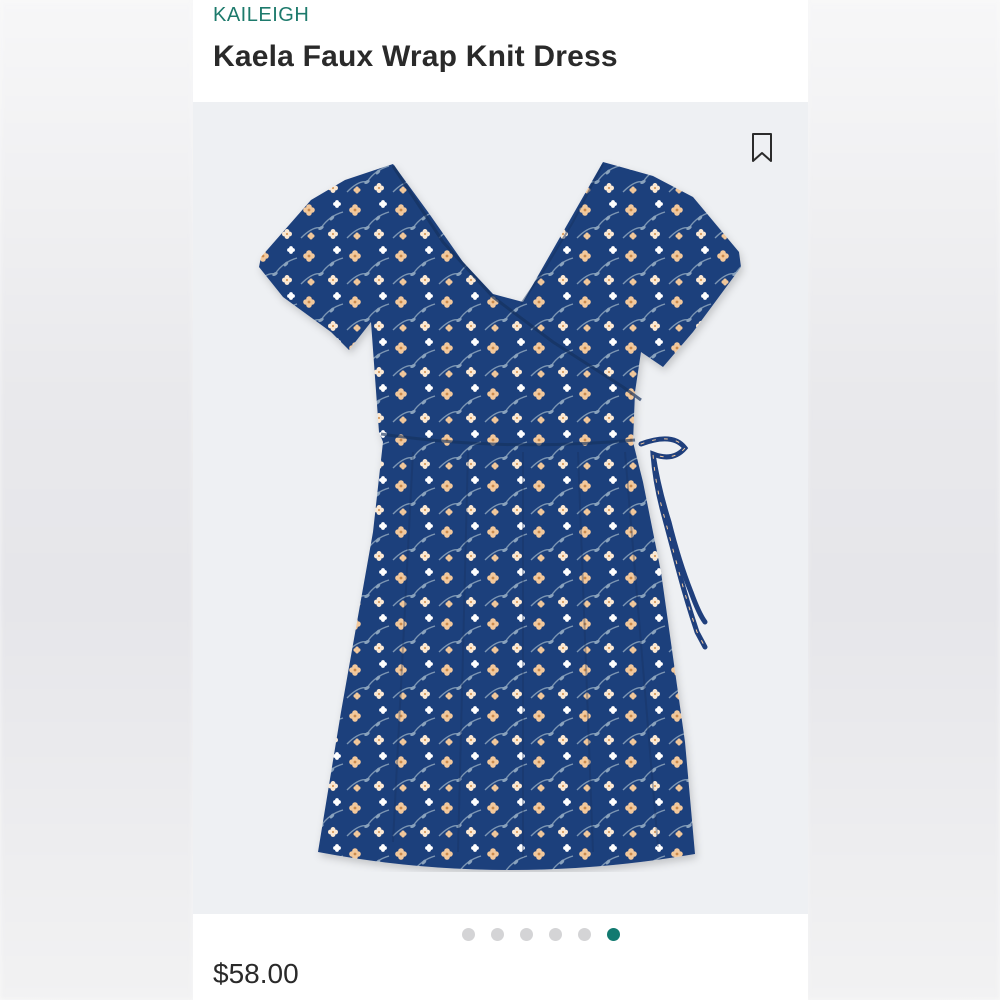 Image resolution: width=1000 pixels, height=1000 pixels. What do you see at coordinates (261, 15) in the screenshot?
I see `brand-name: KAILEIGH` at bounding box center [261, 15].